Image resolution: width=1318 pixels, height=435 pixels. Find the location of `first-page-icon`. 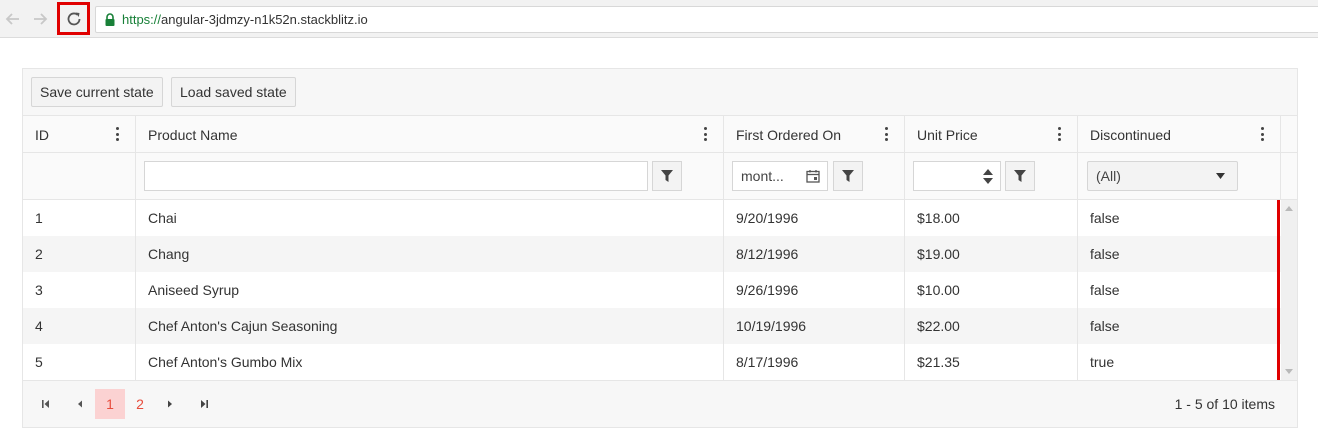

first-page-icon is located at coordinates (45, 404).